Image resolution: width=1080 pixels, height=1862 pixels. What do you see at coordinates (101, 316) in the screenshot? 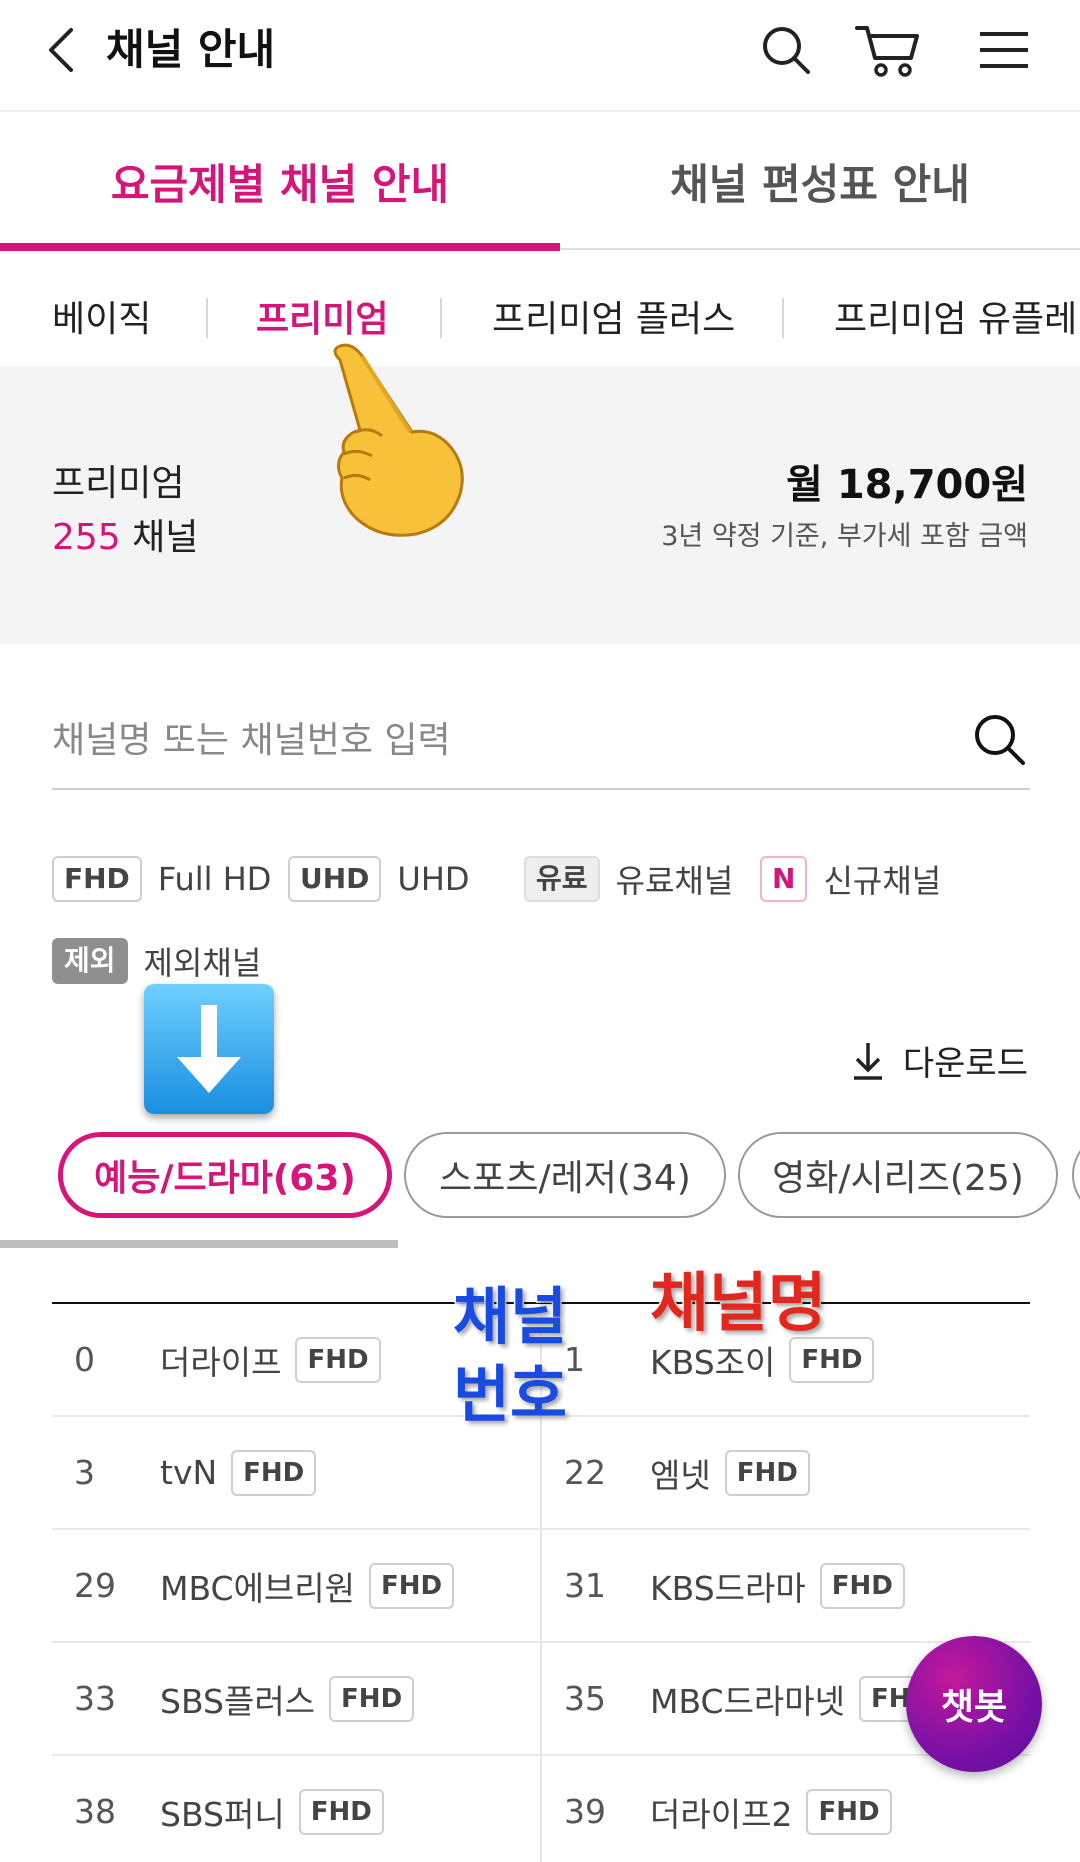
I see `subtab-basic: 베이직` at bounding box center [101, 316].